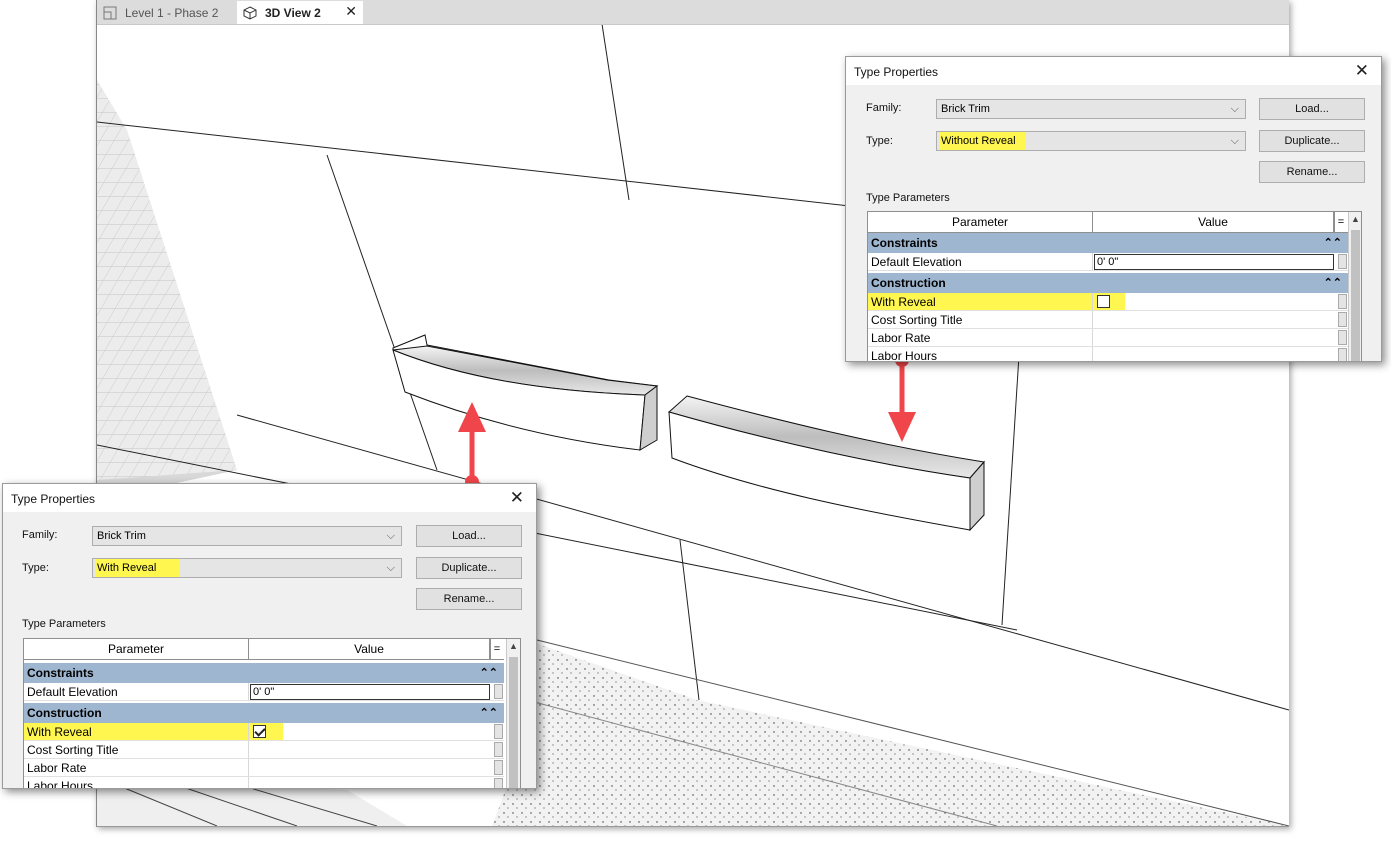 This screenshot has width=1391, height=841. Describe the element at coordinates (902, 397) in the screenshot. I see `arrow-to-without-reveal` at that location.